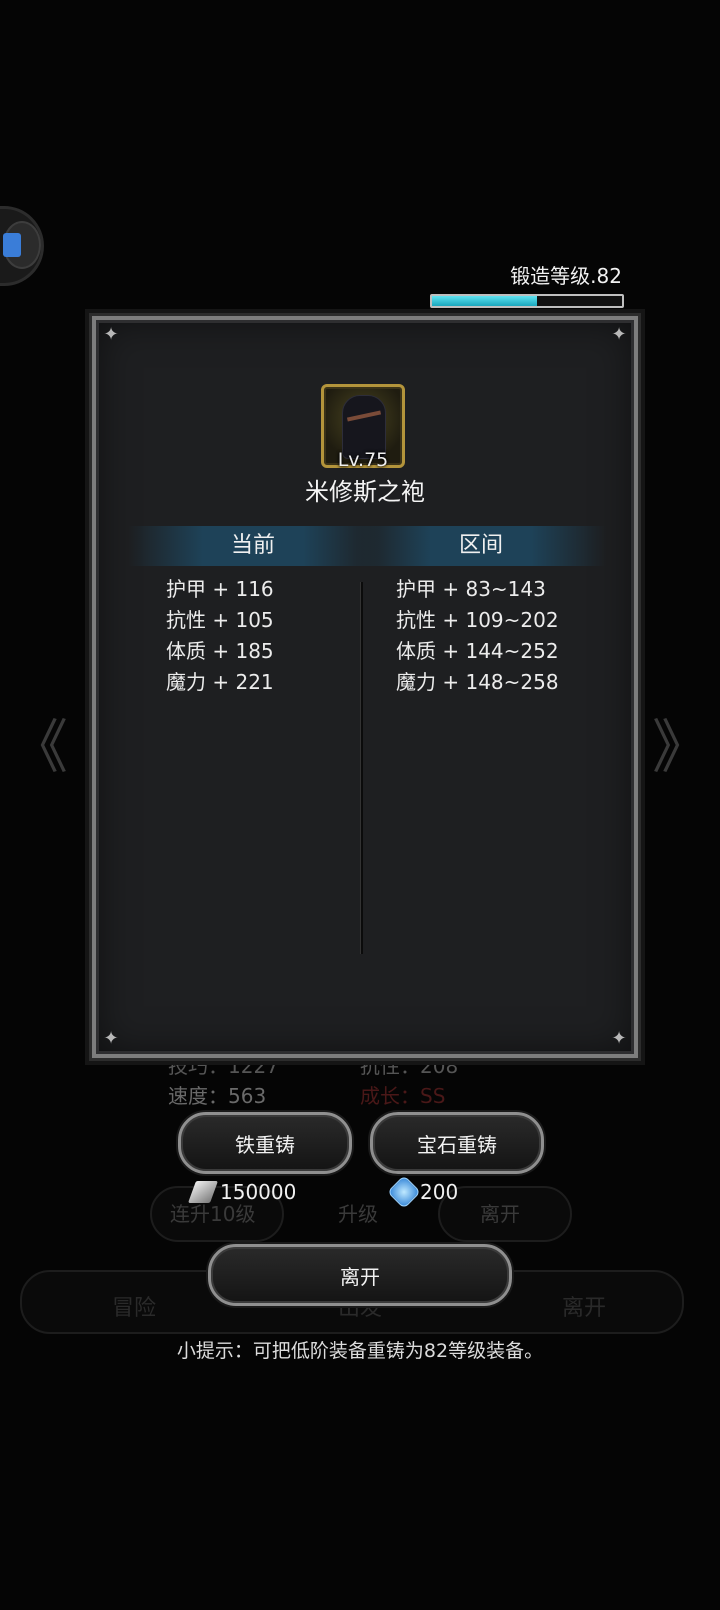 This screenshot has width=720, height=1610. What do you see at coordinates (477, 682) in the screenshot?
I see `range-stat-magic: 魔力 + 148~258` at bounding box center [477, 682].